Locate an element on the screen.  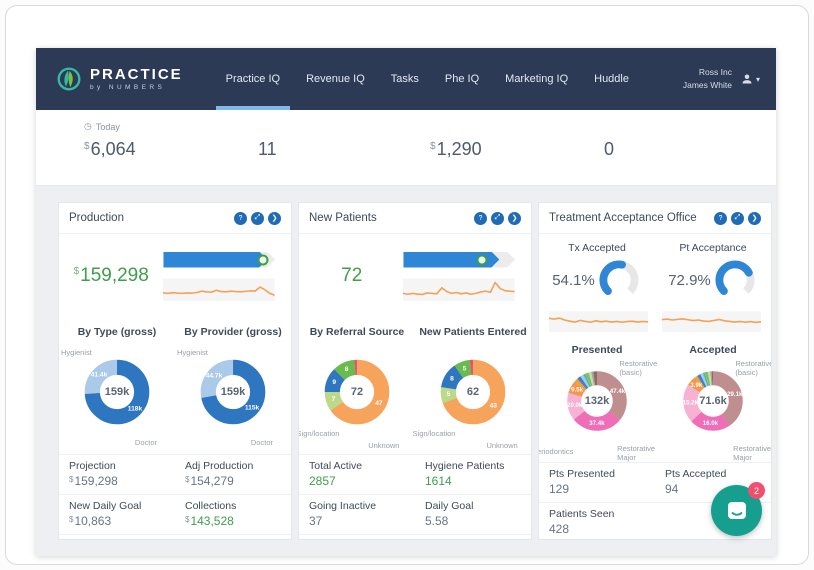
tx-accepted-gauge-chart is located at coordinates (619, 280).